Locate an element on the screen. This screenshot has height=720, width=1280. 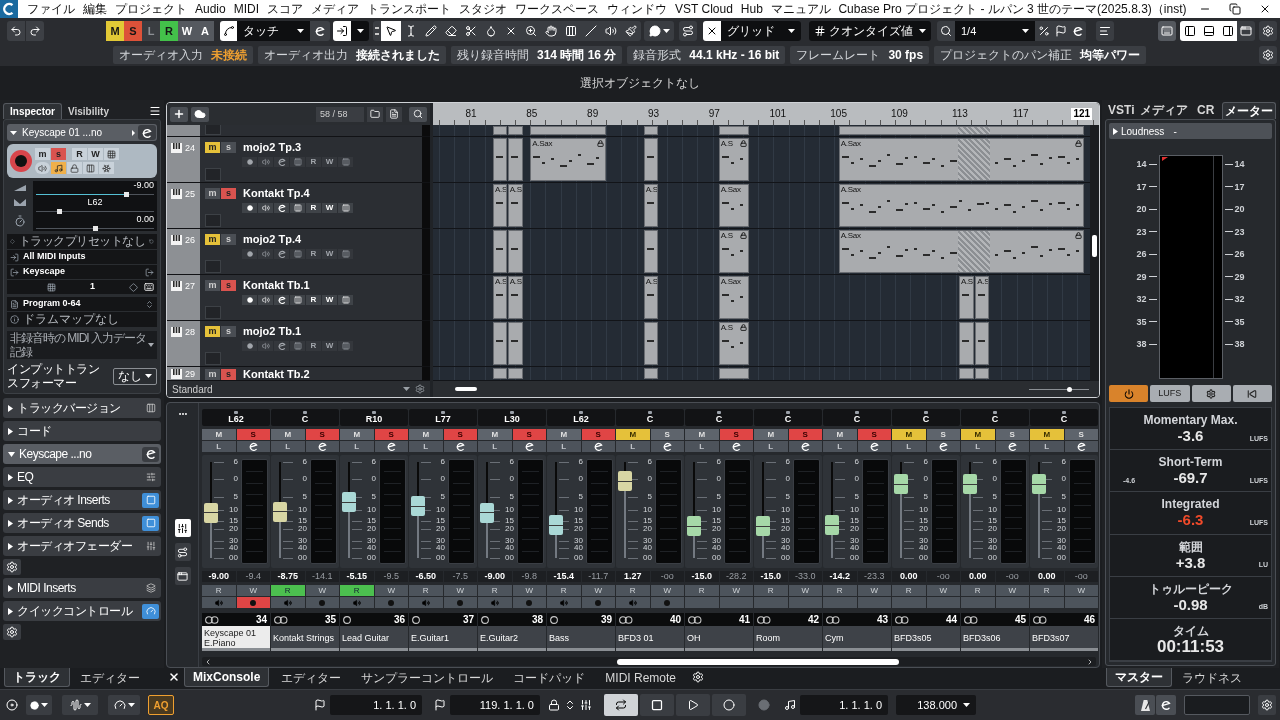
power-button is located at coordinates (1129, 393).